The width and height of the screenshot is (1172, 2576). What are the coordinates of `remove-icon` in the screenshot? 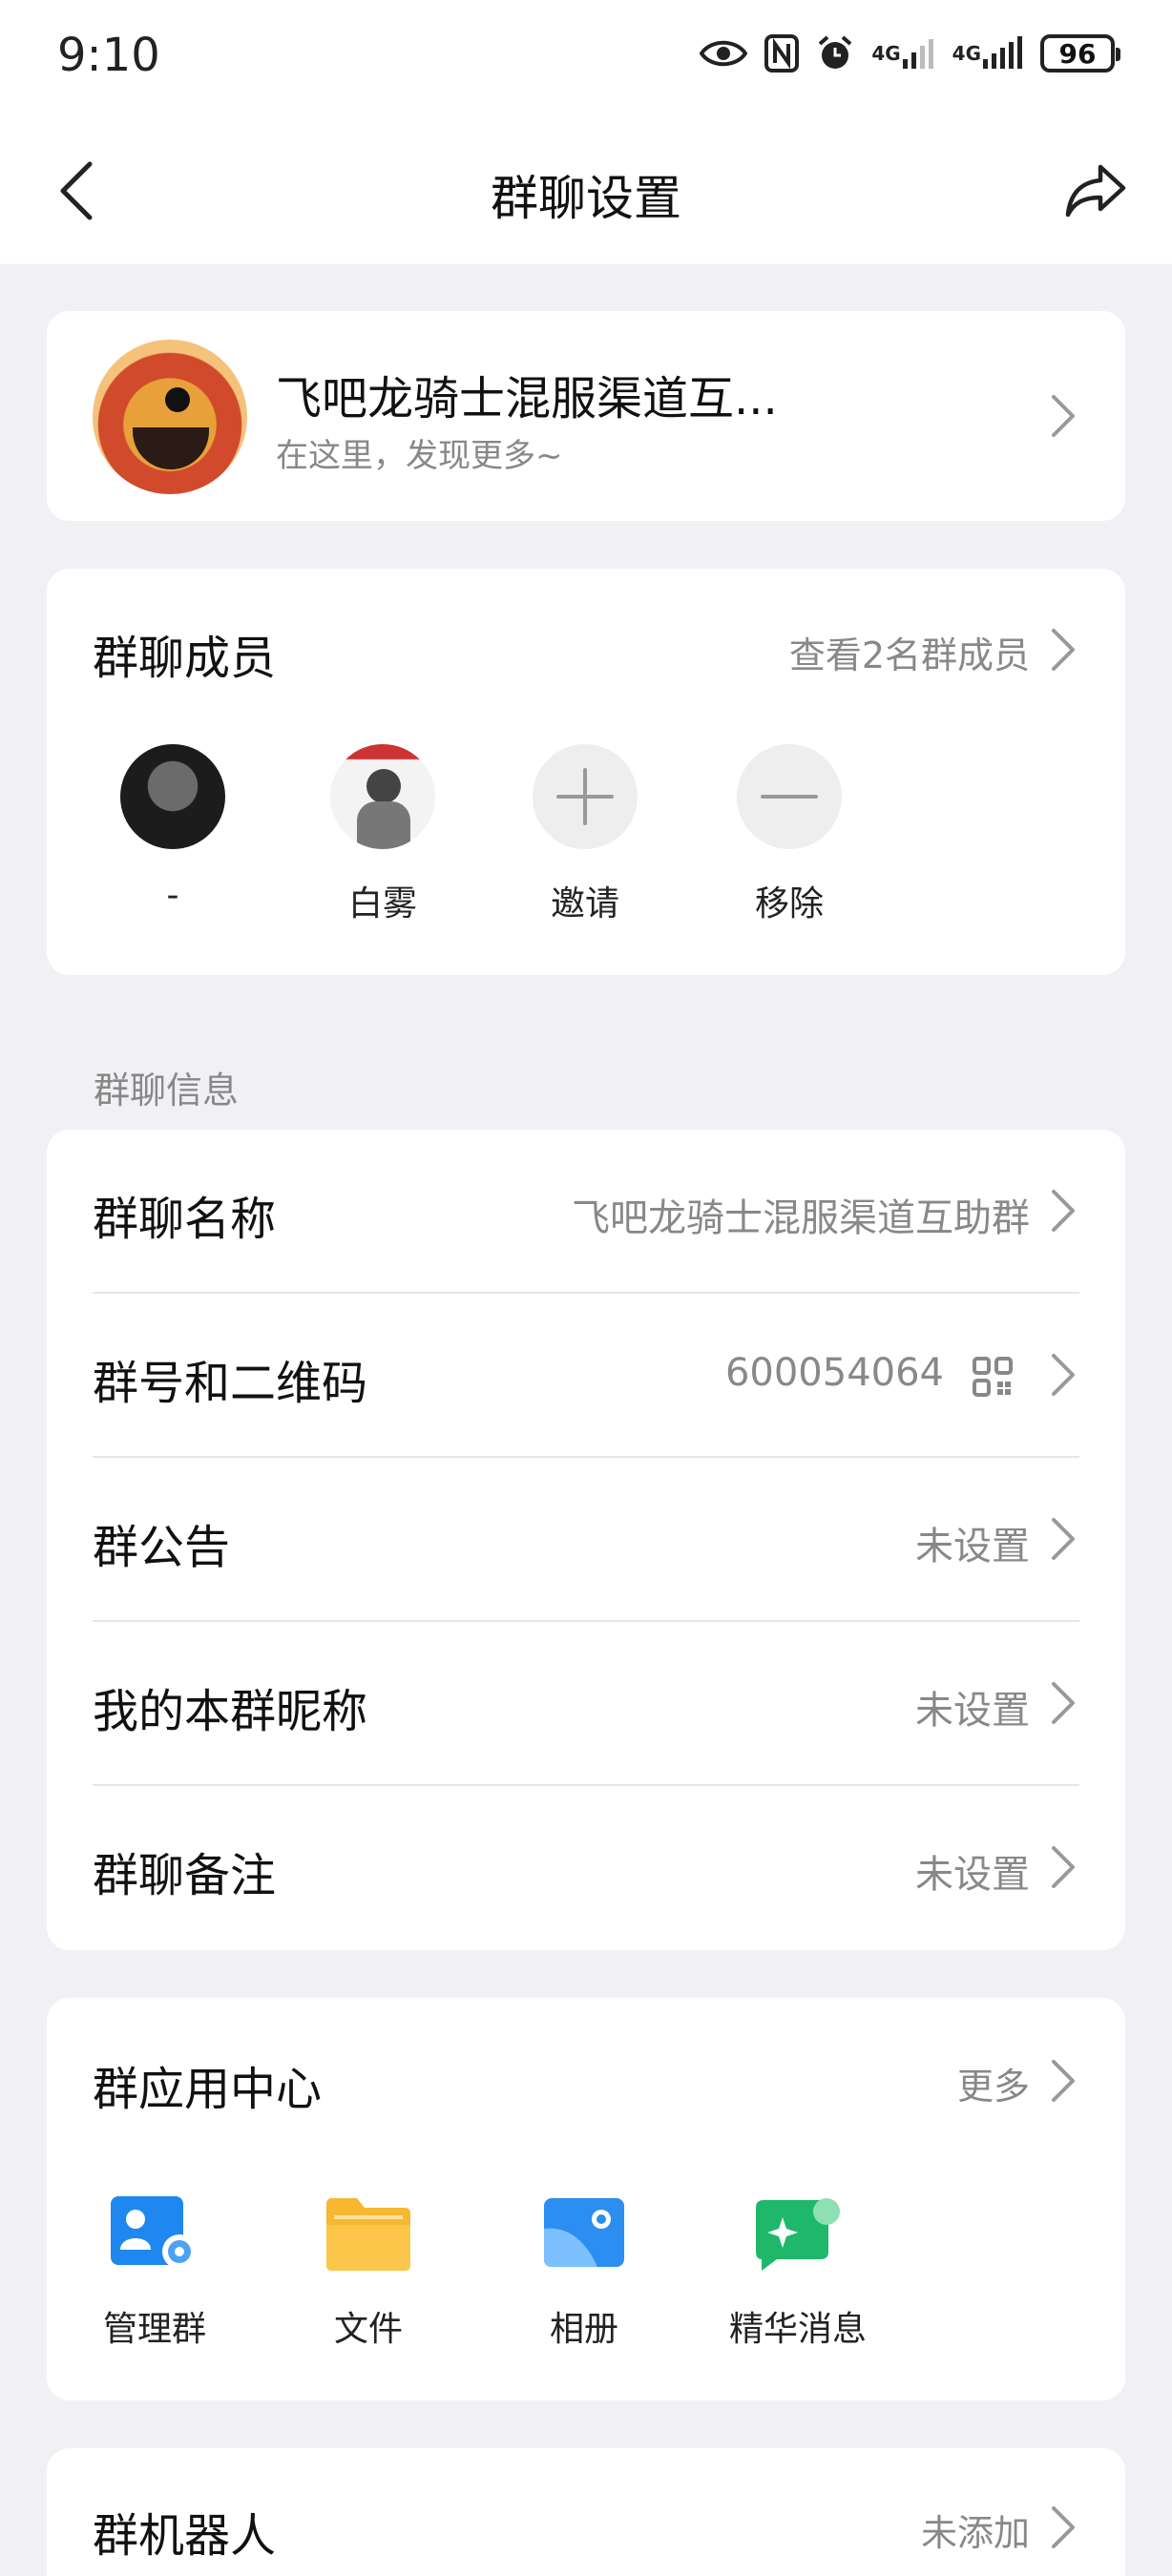 It's located at (790, 796).